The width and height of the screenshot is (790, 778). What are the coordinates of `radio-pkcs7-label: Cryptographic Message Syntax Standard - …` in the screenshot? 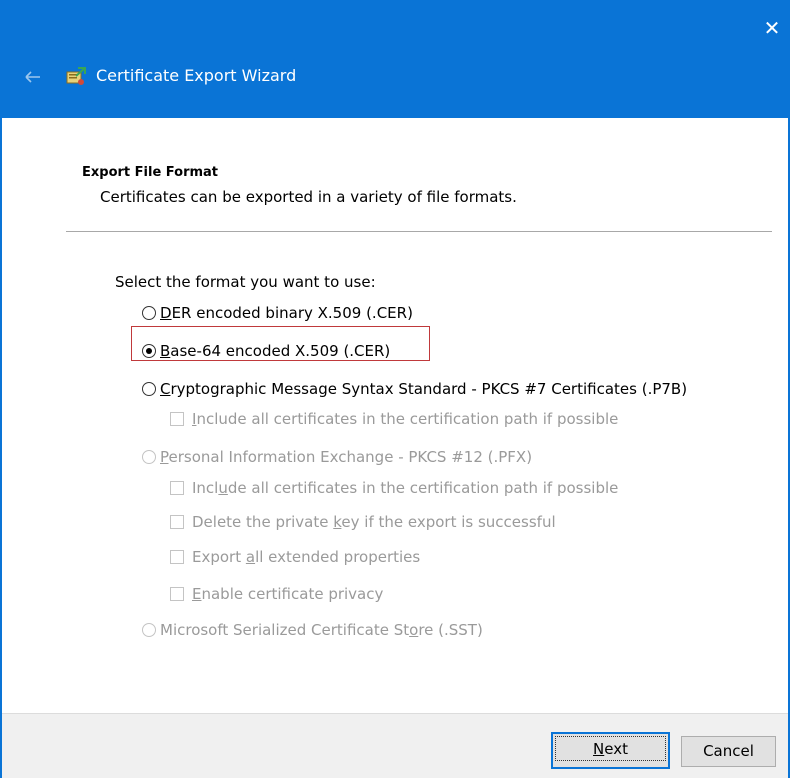 It's located at (424, 389).